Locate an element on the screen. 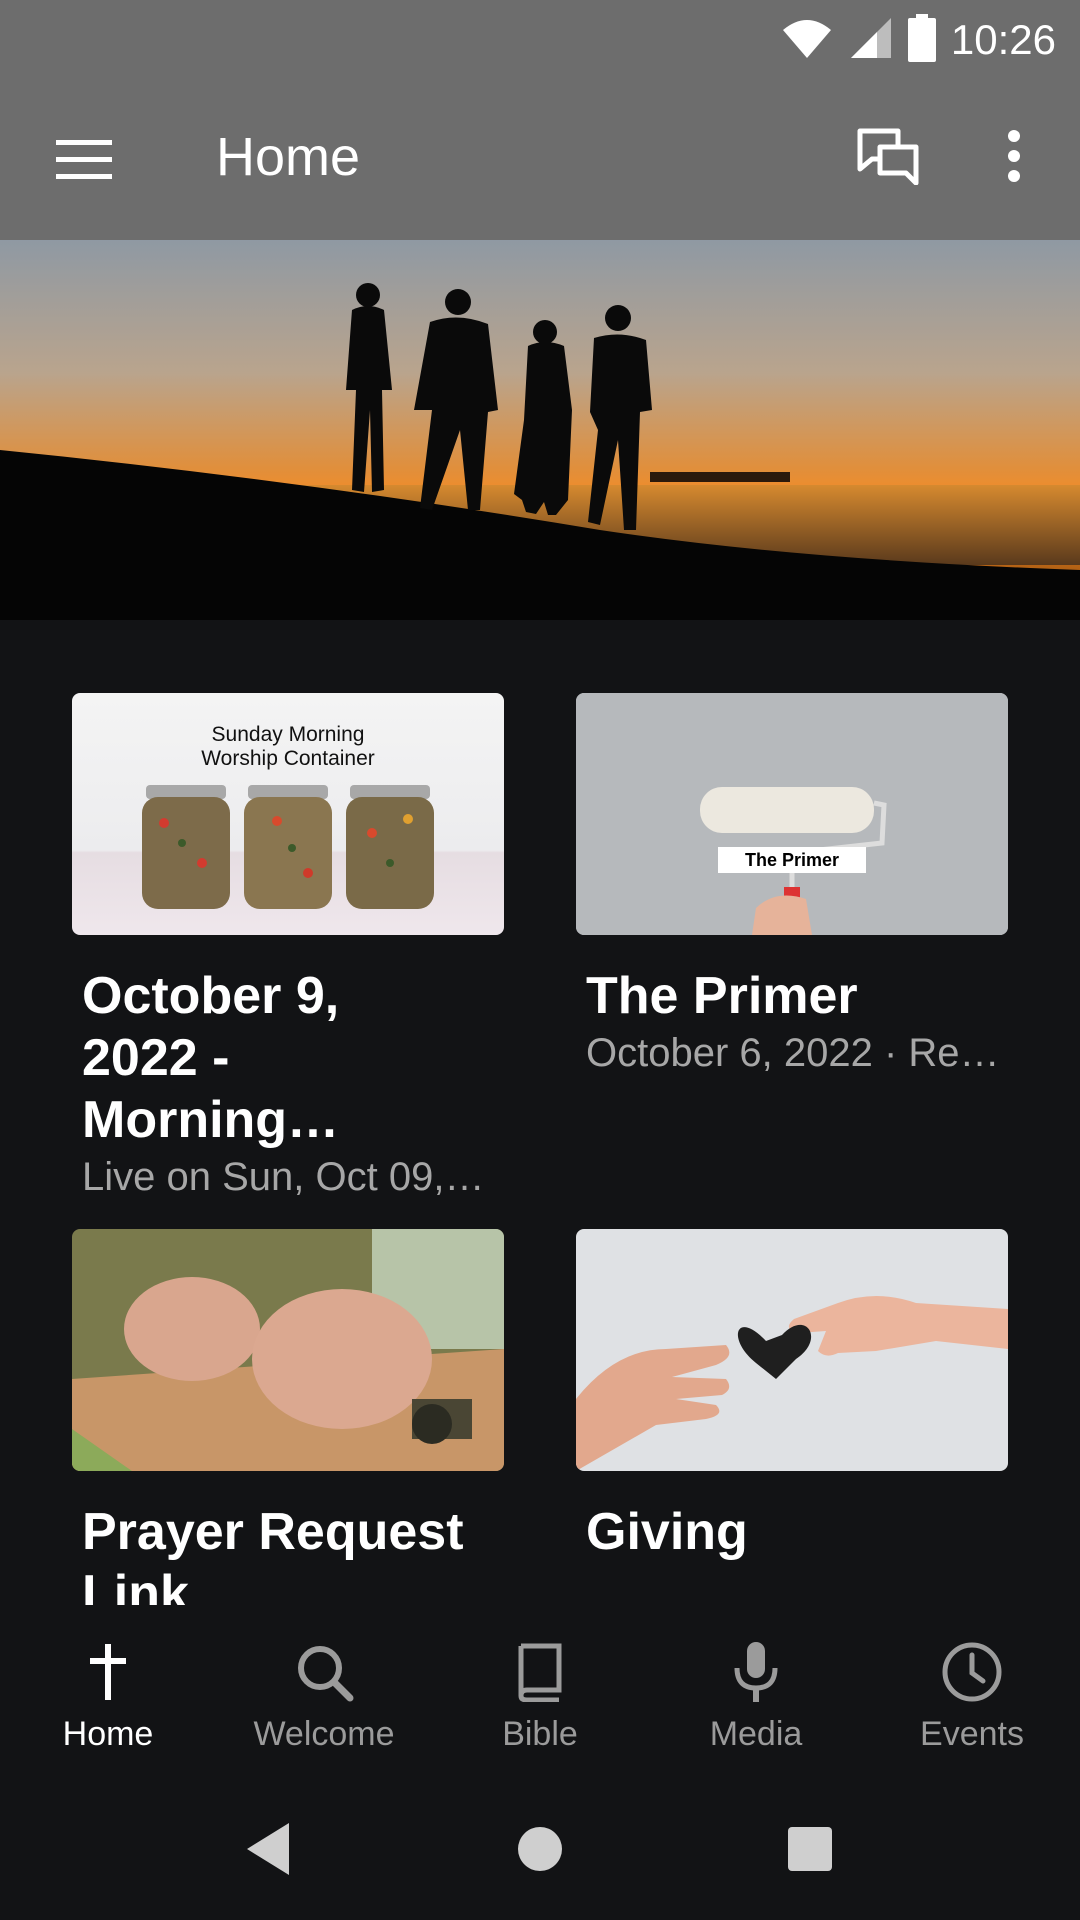  jars-image is located at coordinates (288, 847).